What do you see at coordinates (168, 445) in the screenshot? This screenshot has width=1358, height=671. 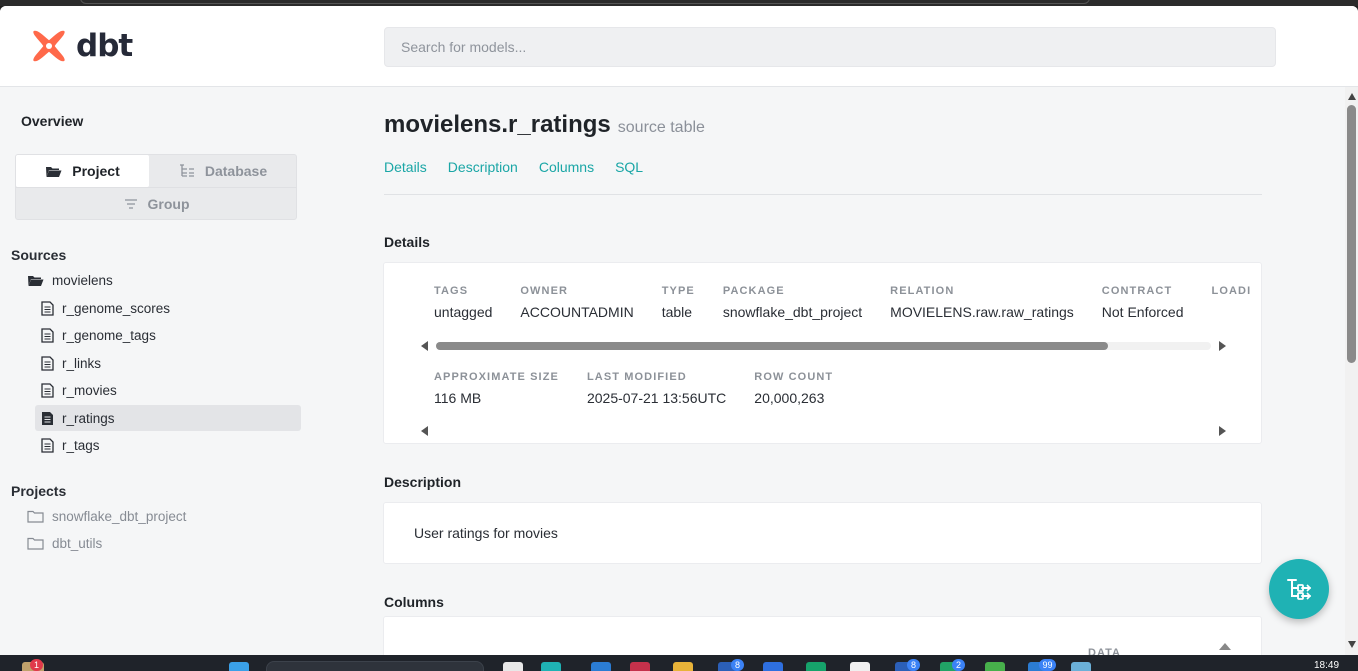 I see `sidebar-item-r-tags: r_tags` at bounding box center [168, 445].